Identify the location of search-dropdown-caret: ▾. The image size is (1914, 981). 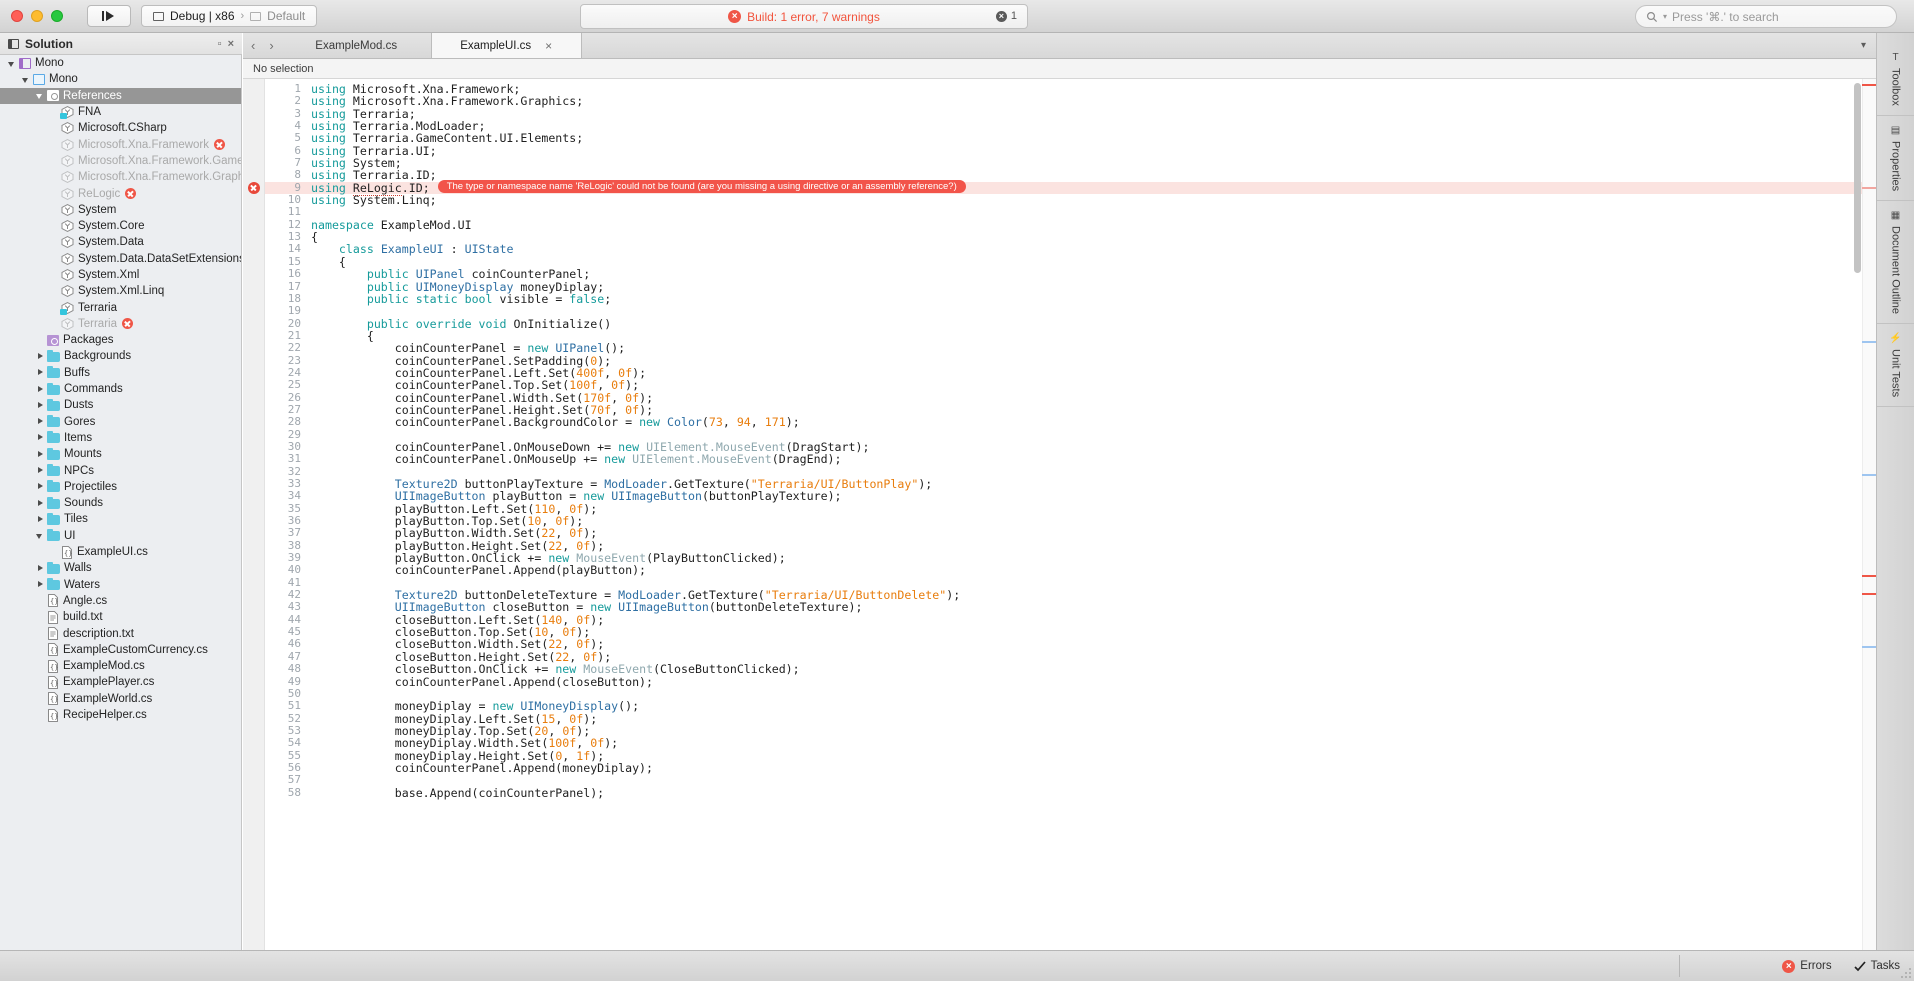
(1665, 16).